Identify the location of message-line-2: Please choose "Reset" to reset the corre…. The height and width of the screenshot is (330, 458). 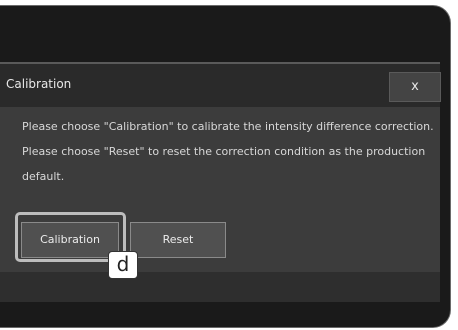
(224, 151).